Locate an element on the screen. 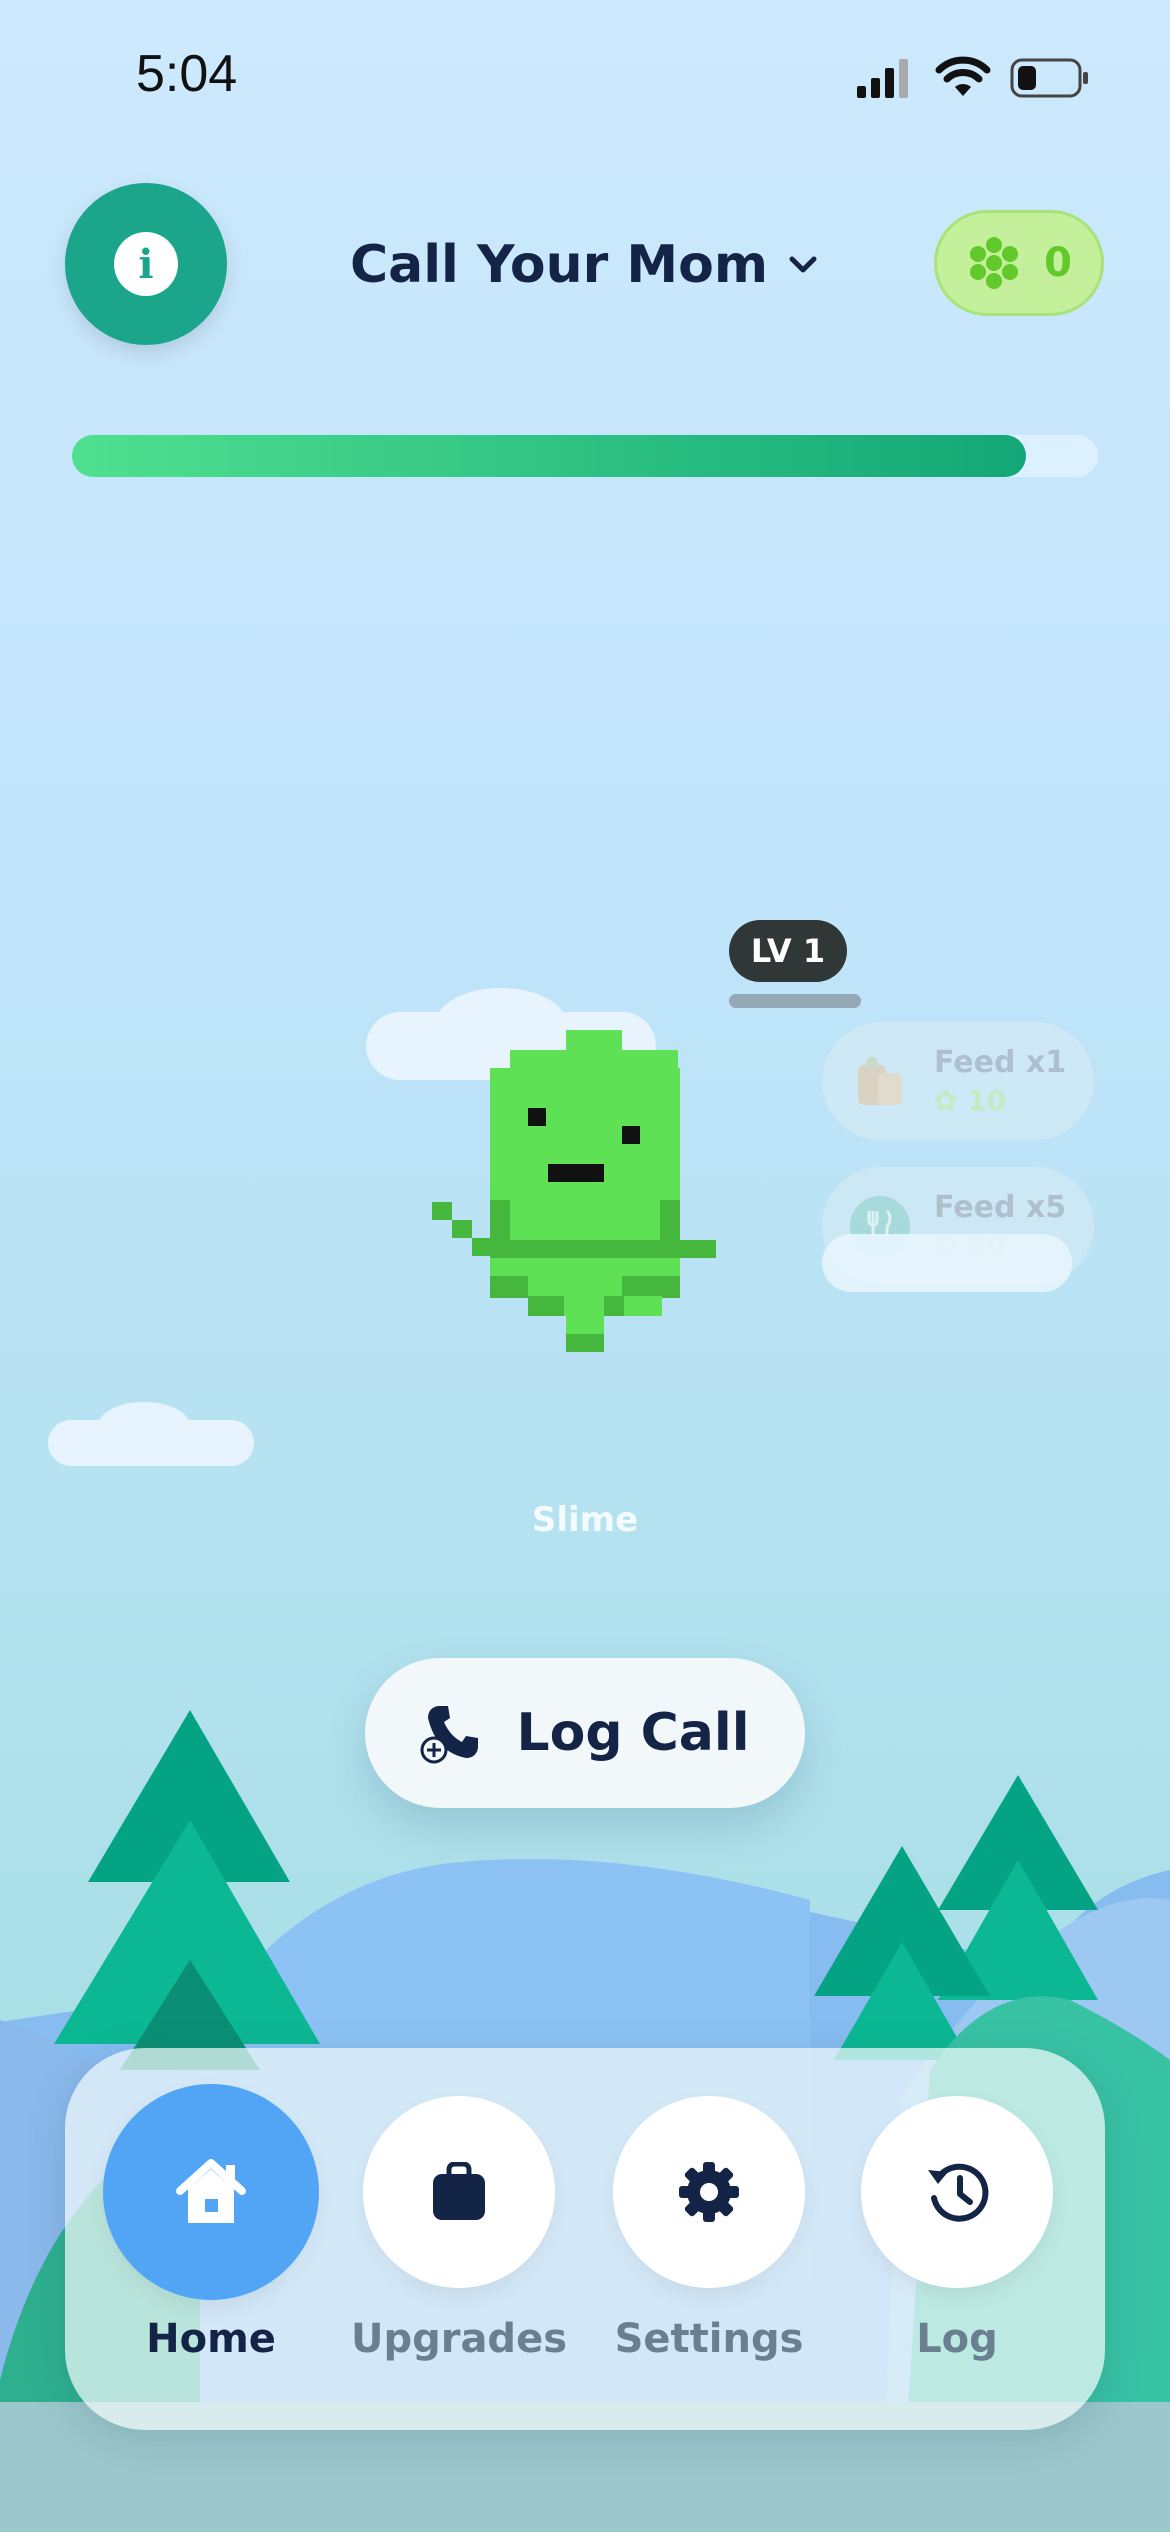 The width and height of the screenshot is (1170, 2532). feed-label: Feed x5 is located at coordinates (1000, 1207).